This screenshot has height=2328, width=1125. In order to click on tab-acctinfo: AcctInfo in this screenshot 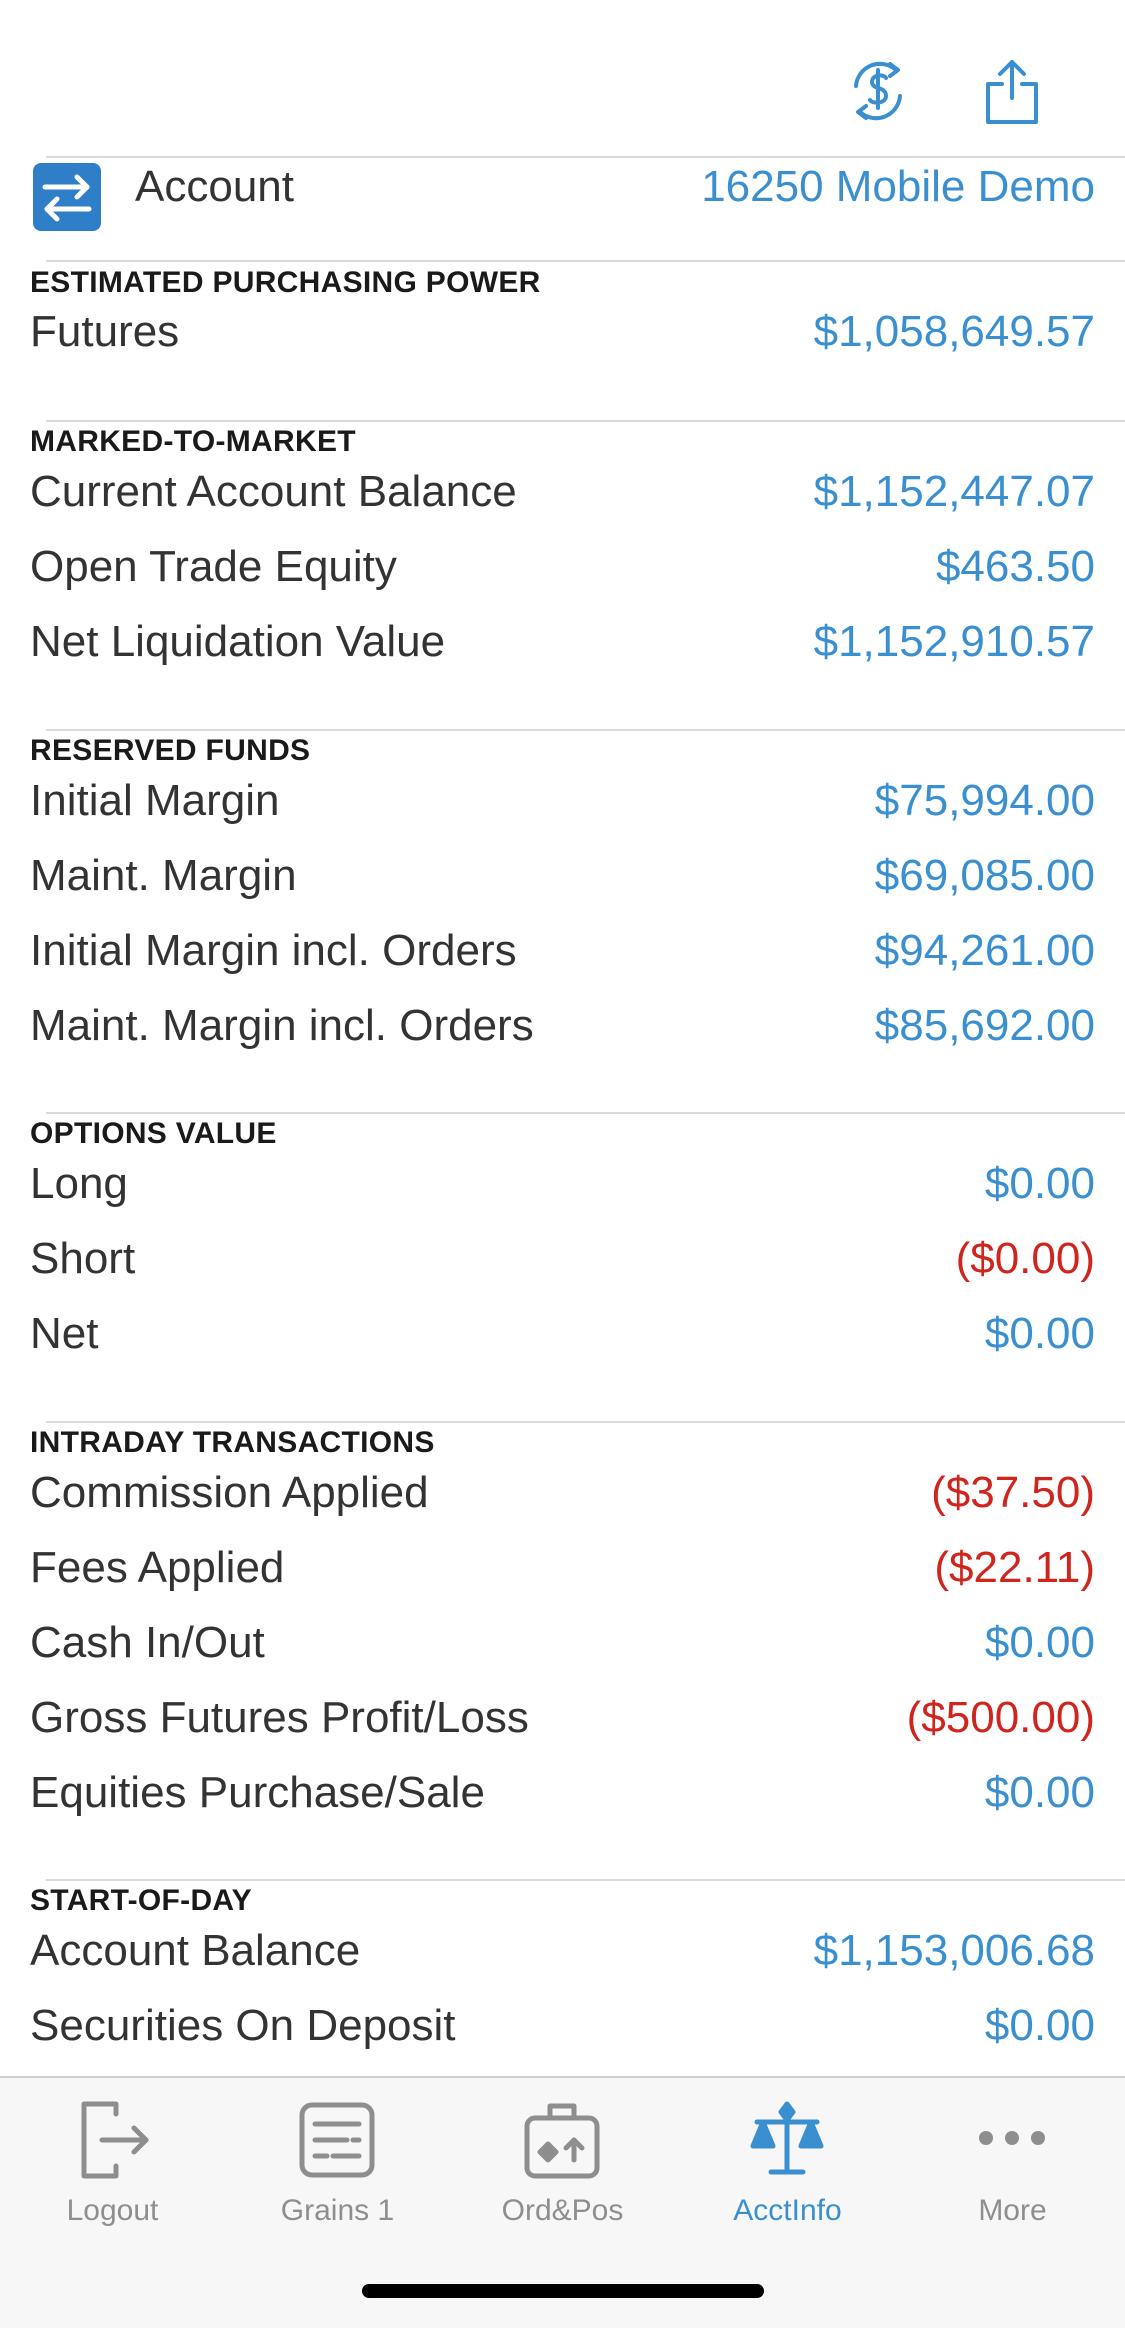, I will do `click(787, 2170)`.